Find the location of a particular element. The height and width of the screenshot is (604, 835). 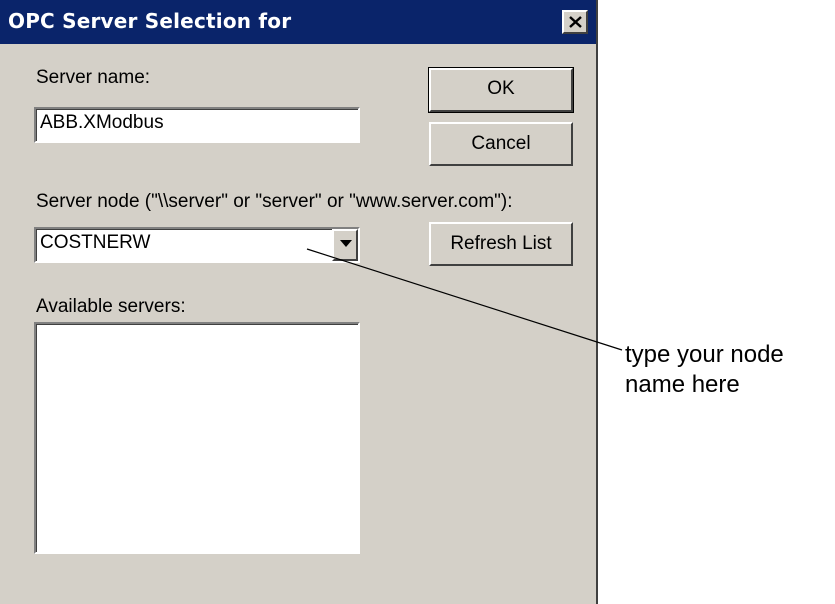

callout-line-2: name here is located at coordinates (682, 384).